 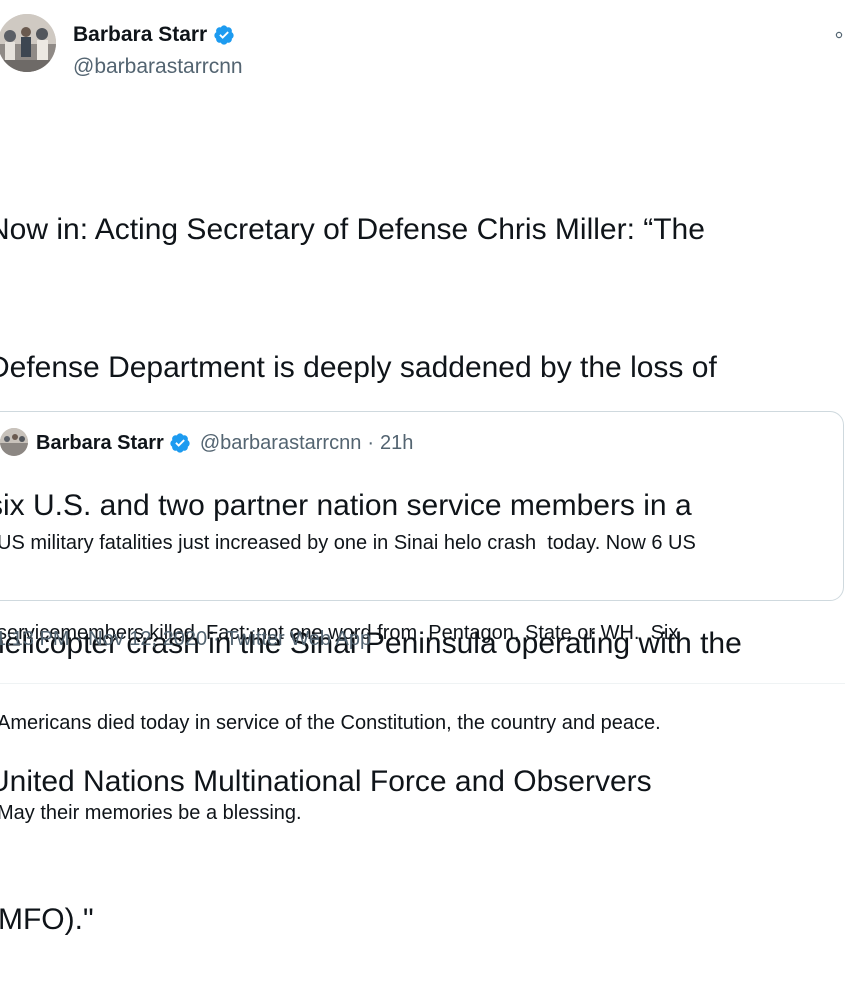 I want to click on tweet-metadata: 1:13 PM · Nov 12, 2020 · Twitter Web App, so click(x=185, y=639).